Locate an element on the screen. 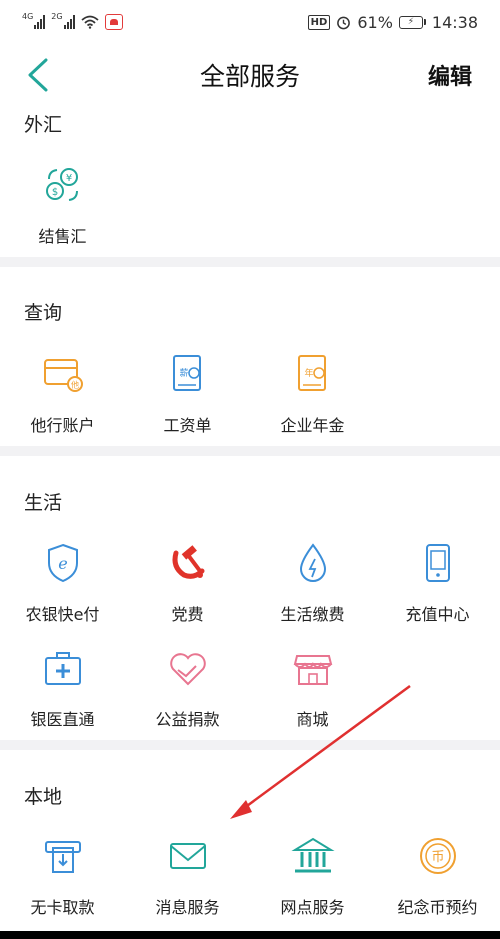 The width and height of the screenshot is (500, 939). shield-e-icon: e is located at coordinates (63, 563).